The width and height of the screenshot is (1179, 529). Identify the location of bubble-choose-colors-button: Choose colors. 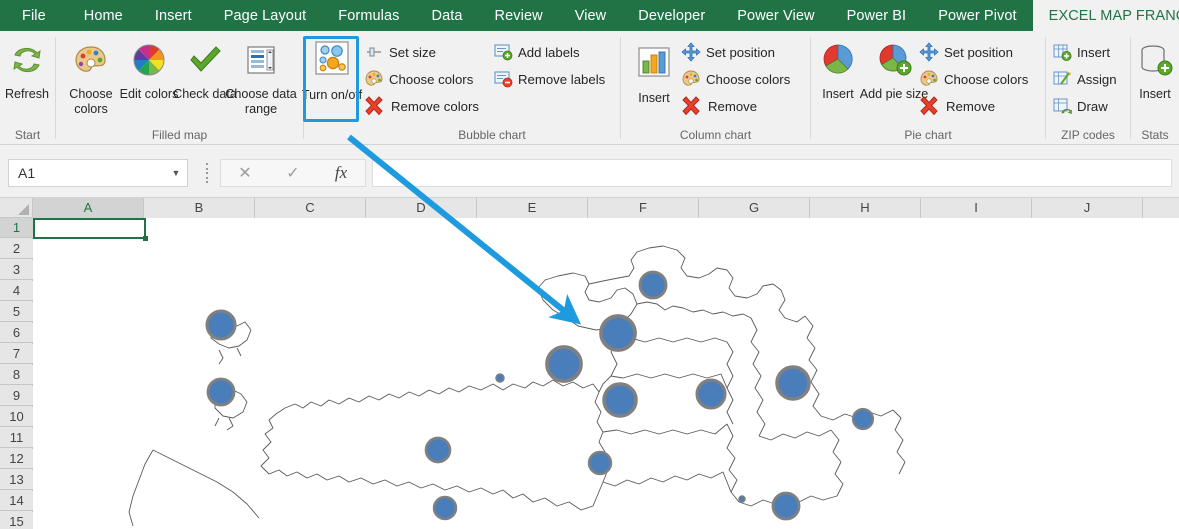
(418, 79).